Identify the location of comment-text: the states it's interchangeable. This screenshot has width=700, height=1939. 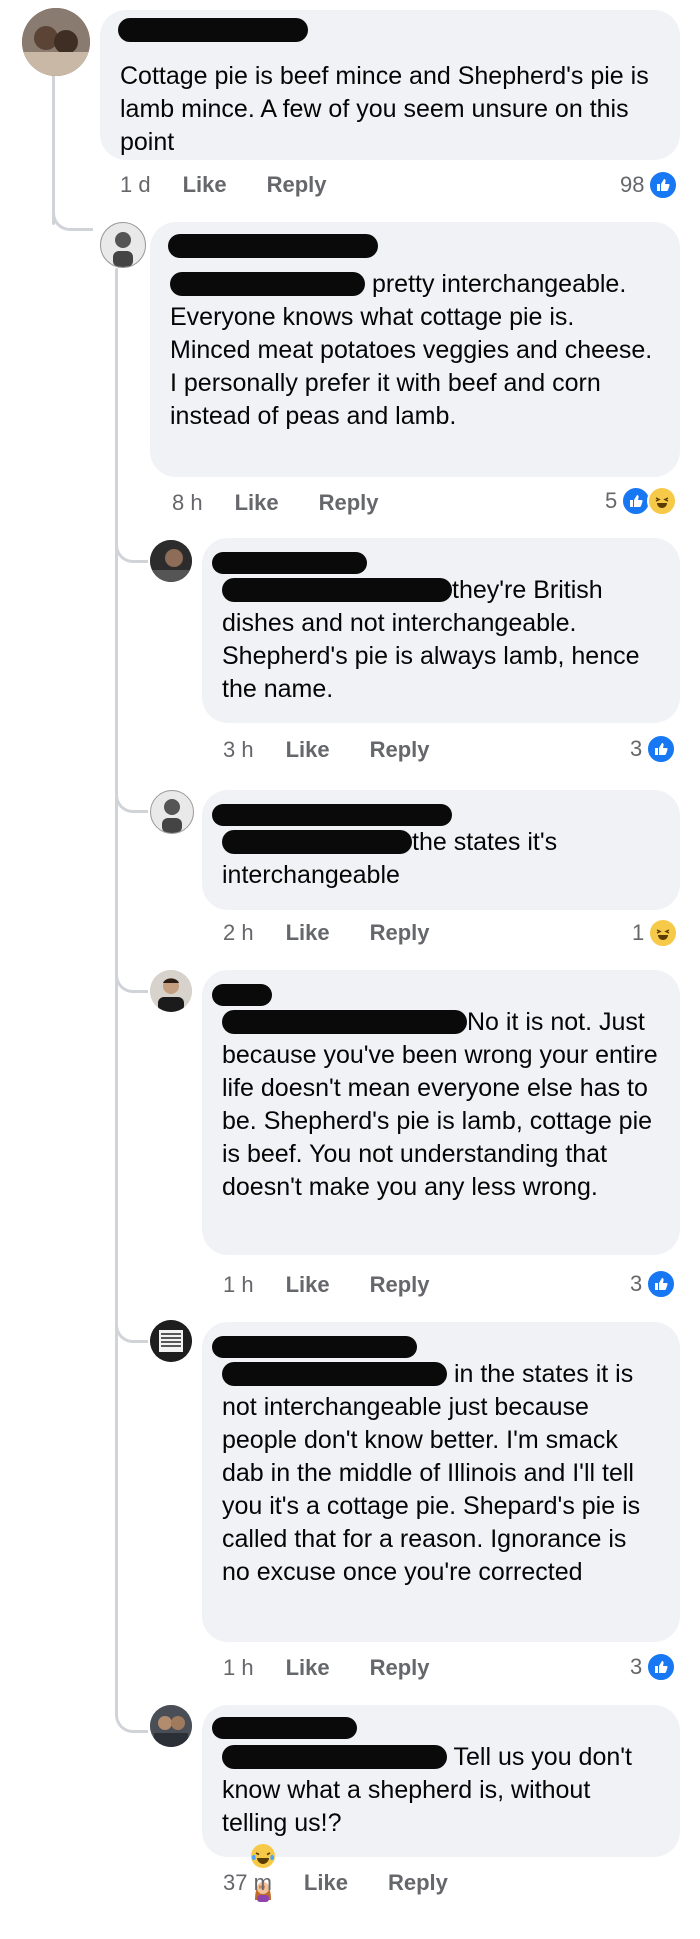
(441, 859).